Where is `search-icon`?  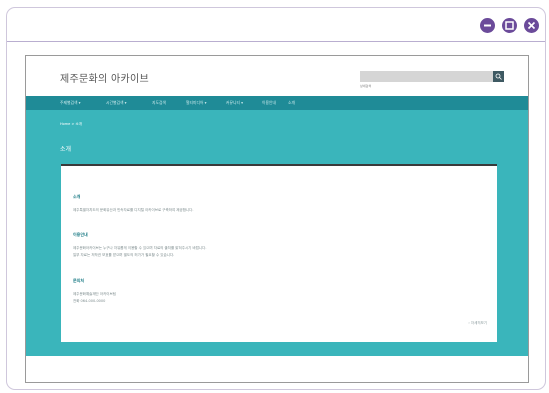
search-icon is located at coordinates (498, 76).